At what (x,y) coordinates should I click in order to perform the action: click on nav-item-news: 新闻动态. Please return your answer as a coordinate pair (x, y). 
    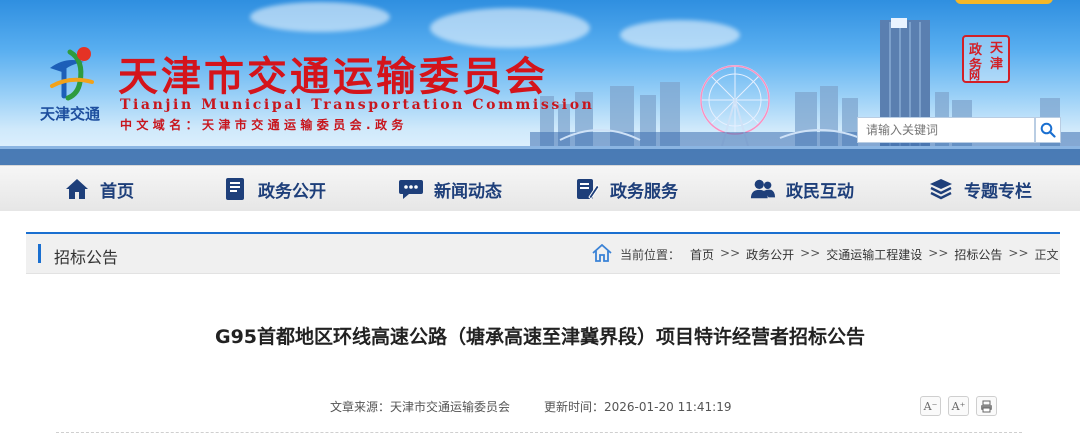
    Looking at the image, I should click on (450, 189).